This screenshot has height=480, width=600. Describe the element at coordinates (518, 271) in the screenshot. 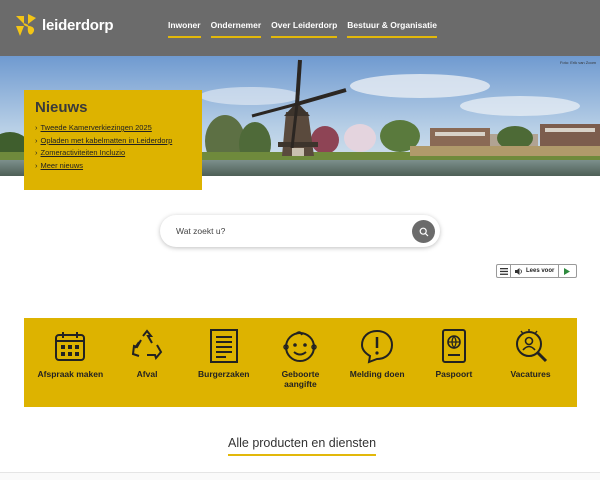

I see `speaker-icon` at that location.